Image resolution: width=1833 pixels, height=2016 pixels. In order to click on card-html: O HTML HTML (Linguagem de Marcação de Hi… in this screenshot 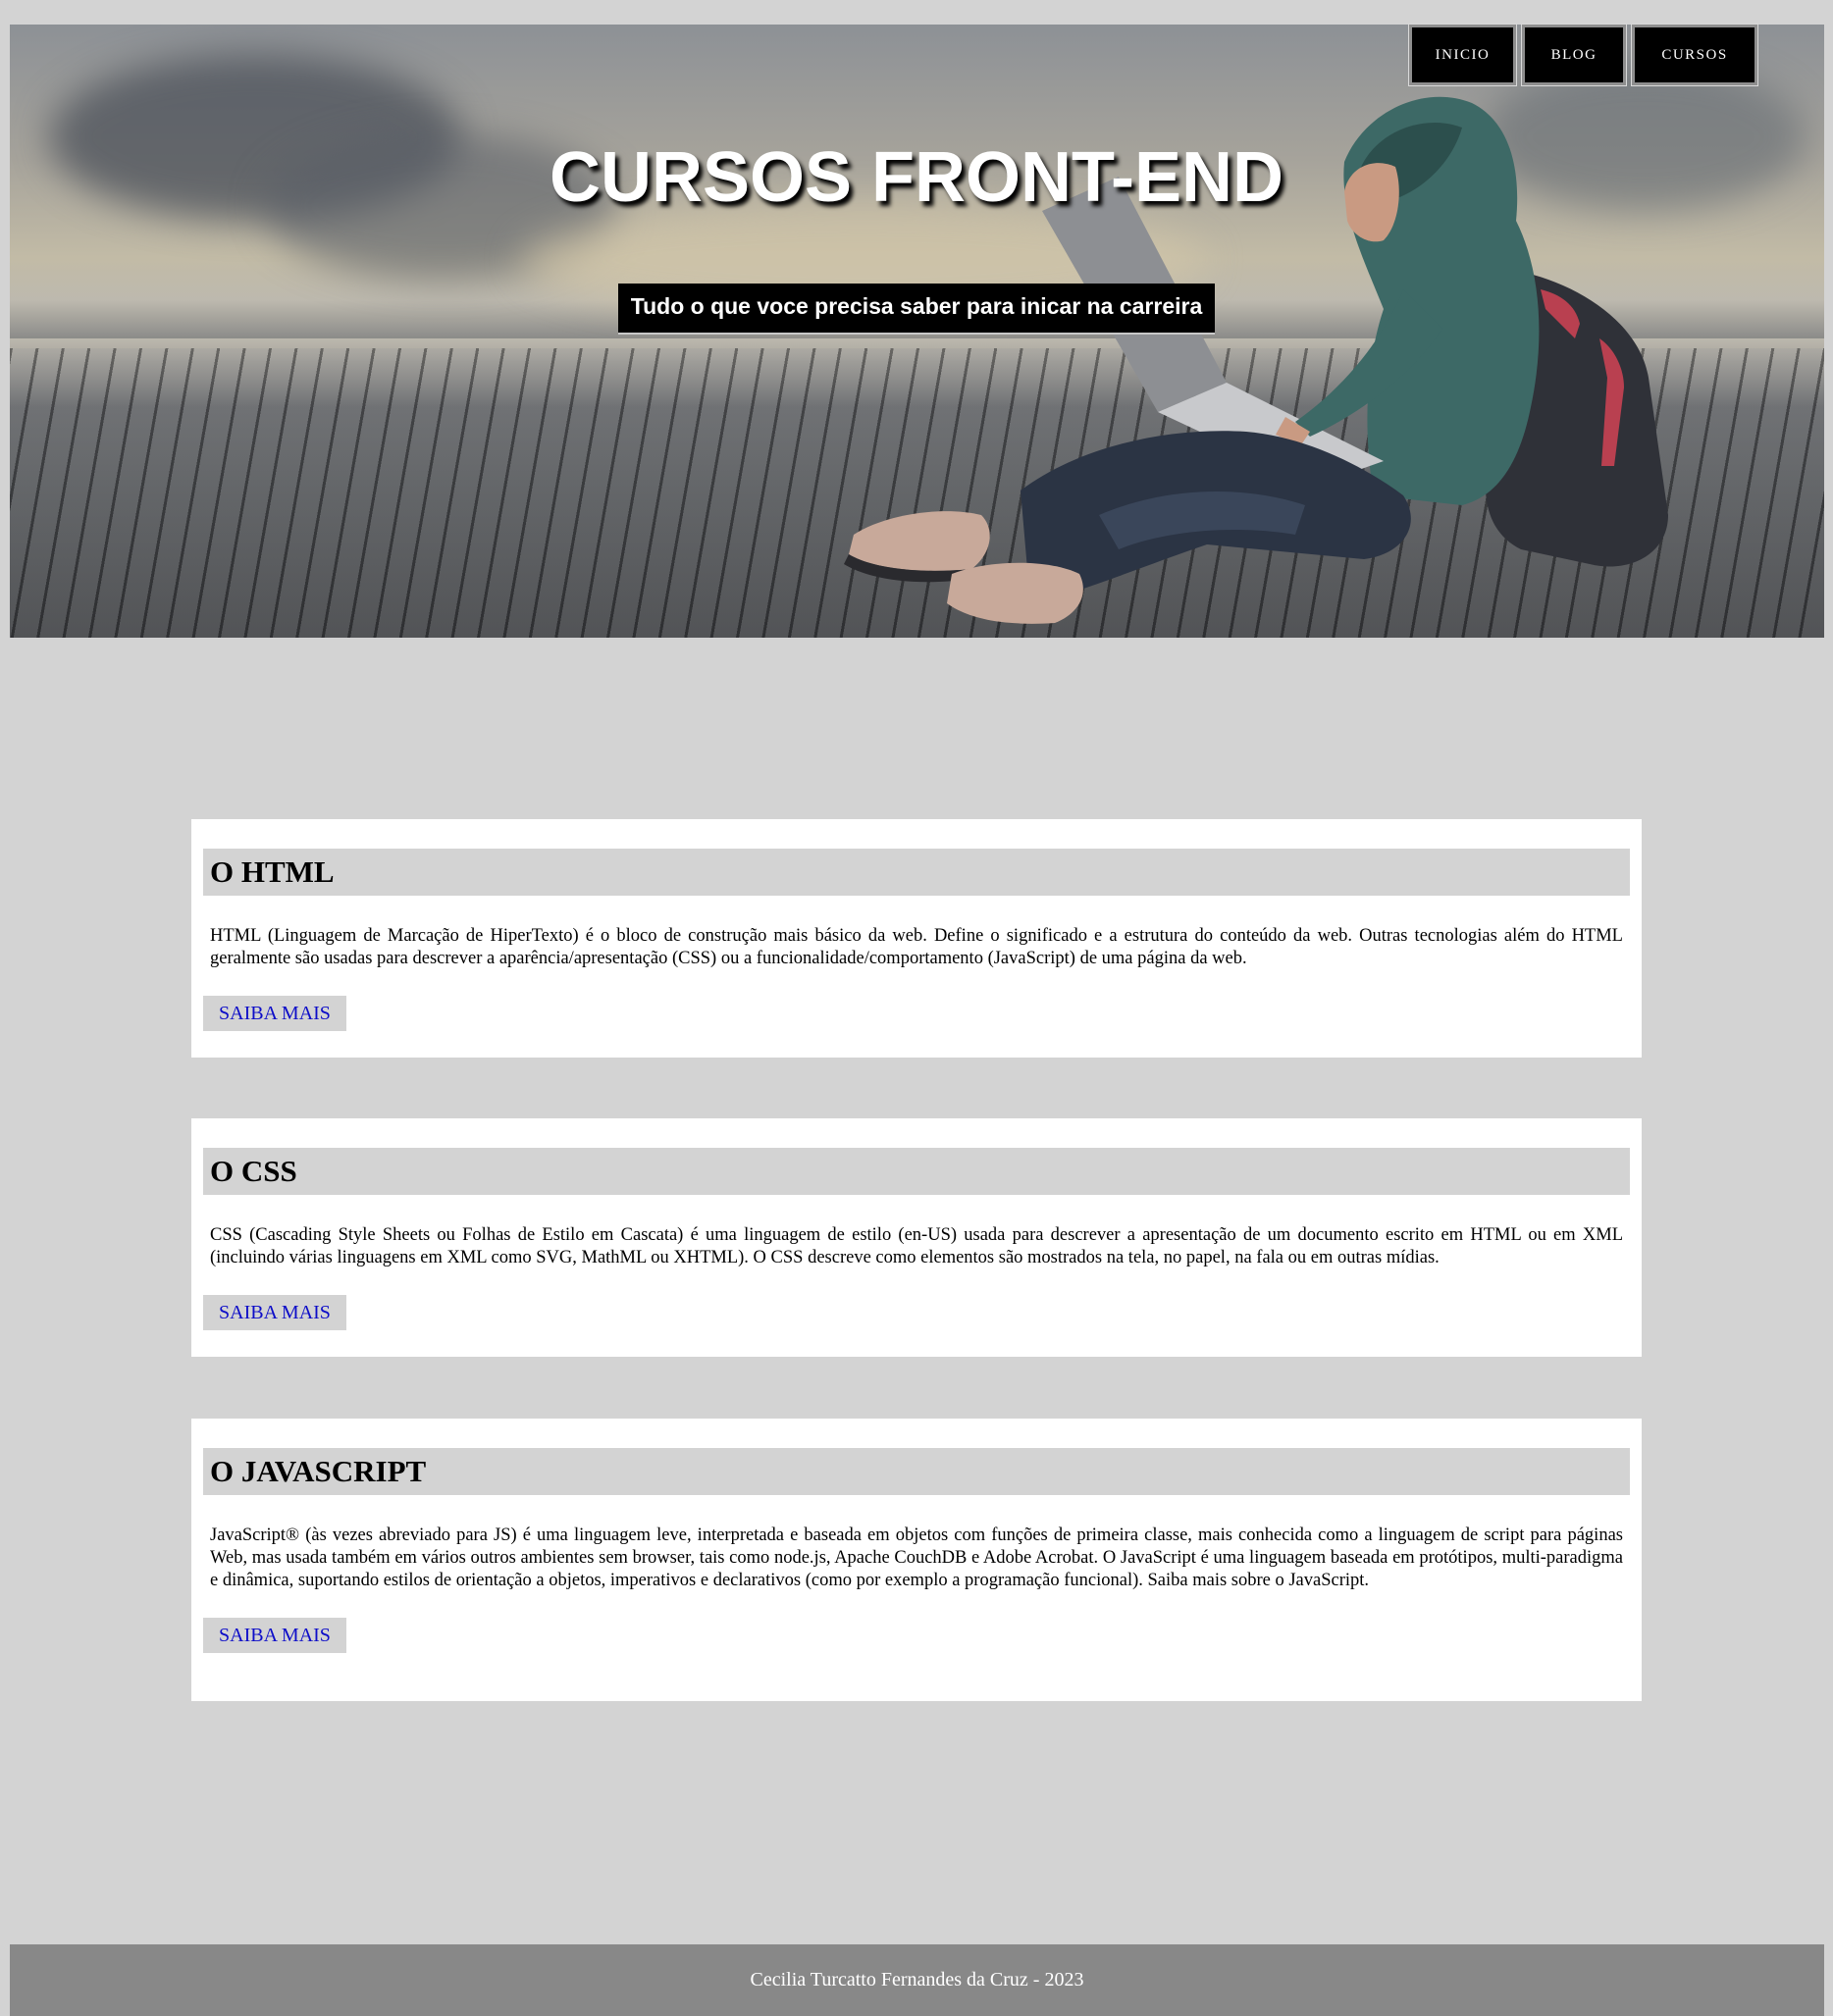, I will do `click(916, 938)`.